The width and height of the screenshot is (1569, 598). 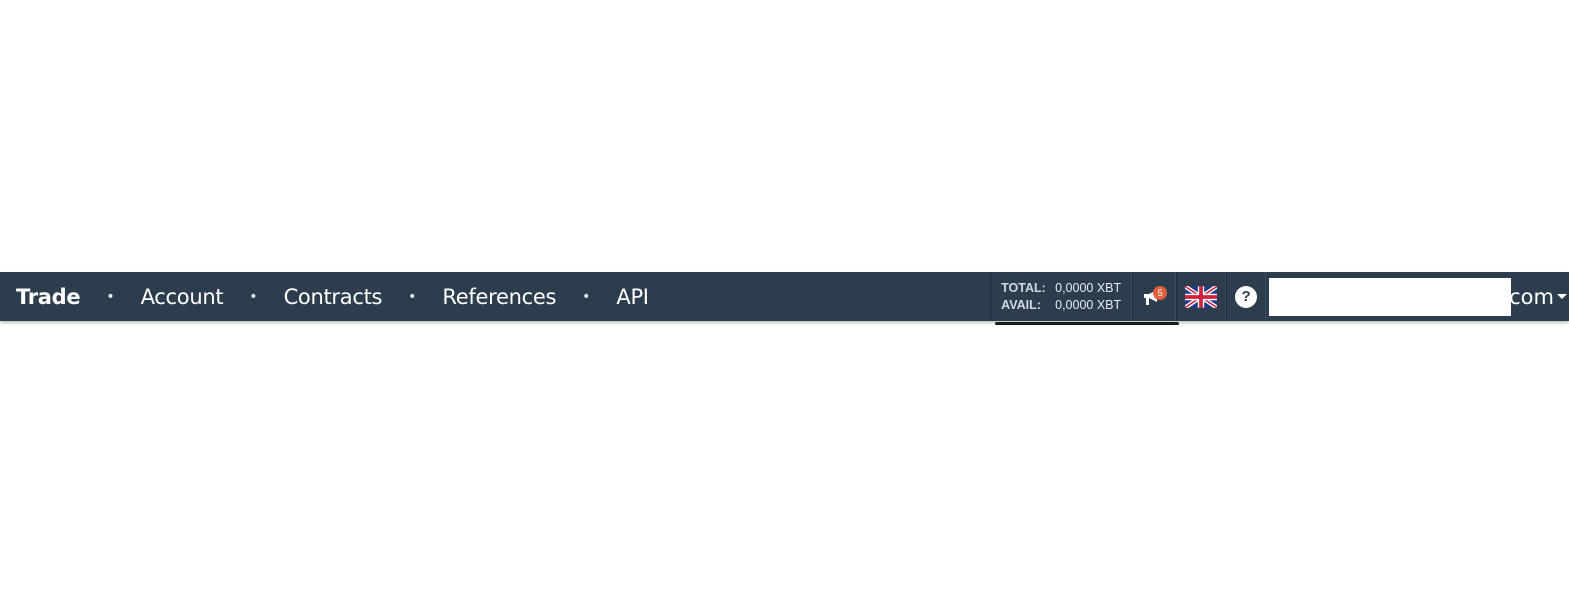 I want to click on help-icon: ?, so click(x=1246, y=296).